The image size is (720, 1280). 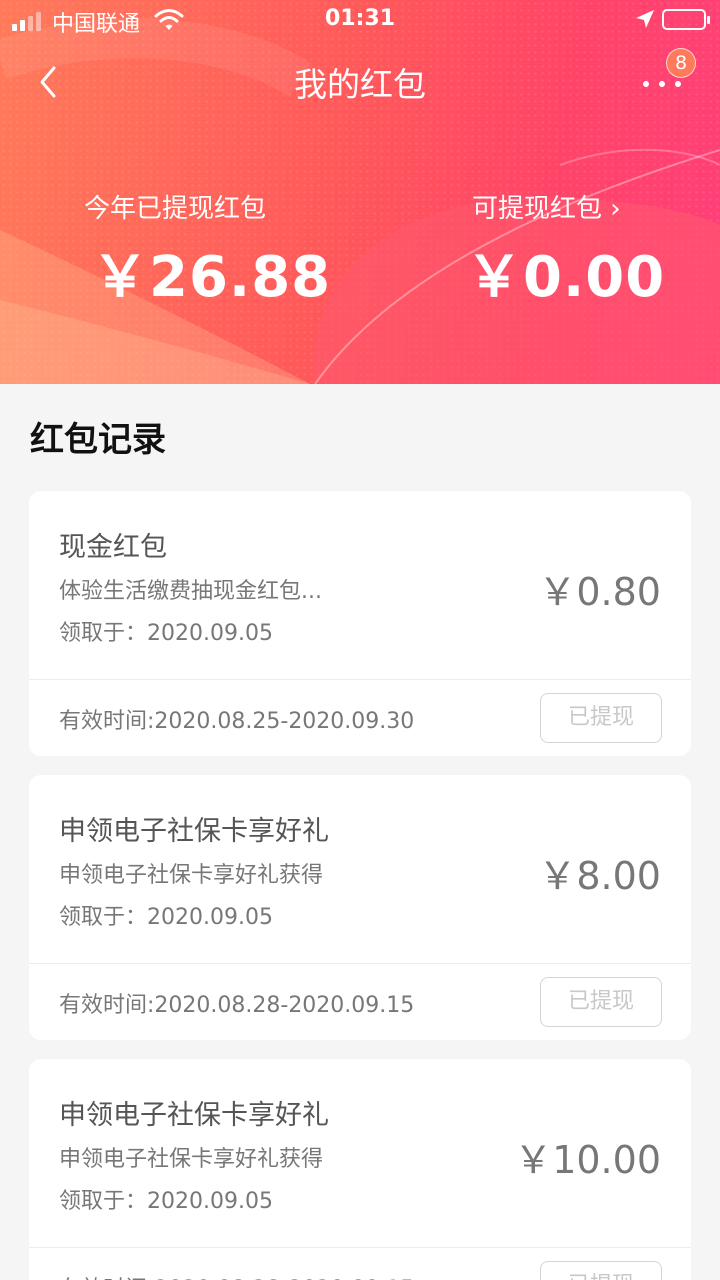 I want to click on record-amount: ￥10.00, so click(x=587, y=1160).